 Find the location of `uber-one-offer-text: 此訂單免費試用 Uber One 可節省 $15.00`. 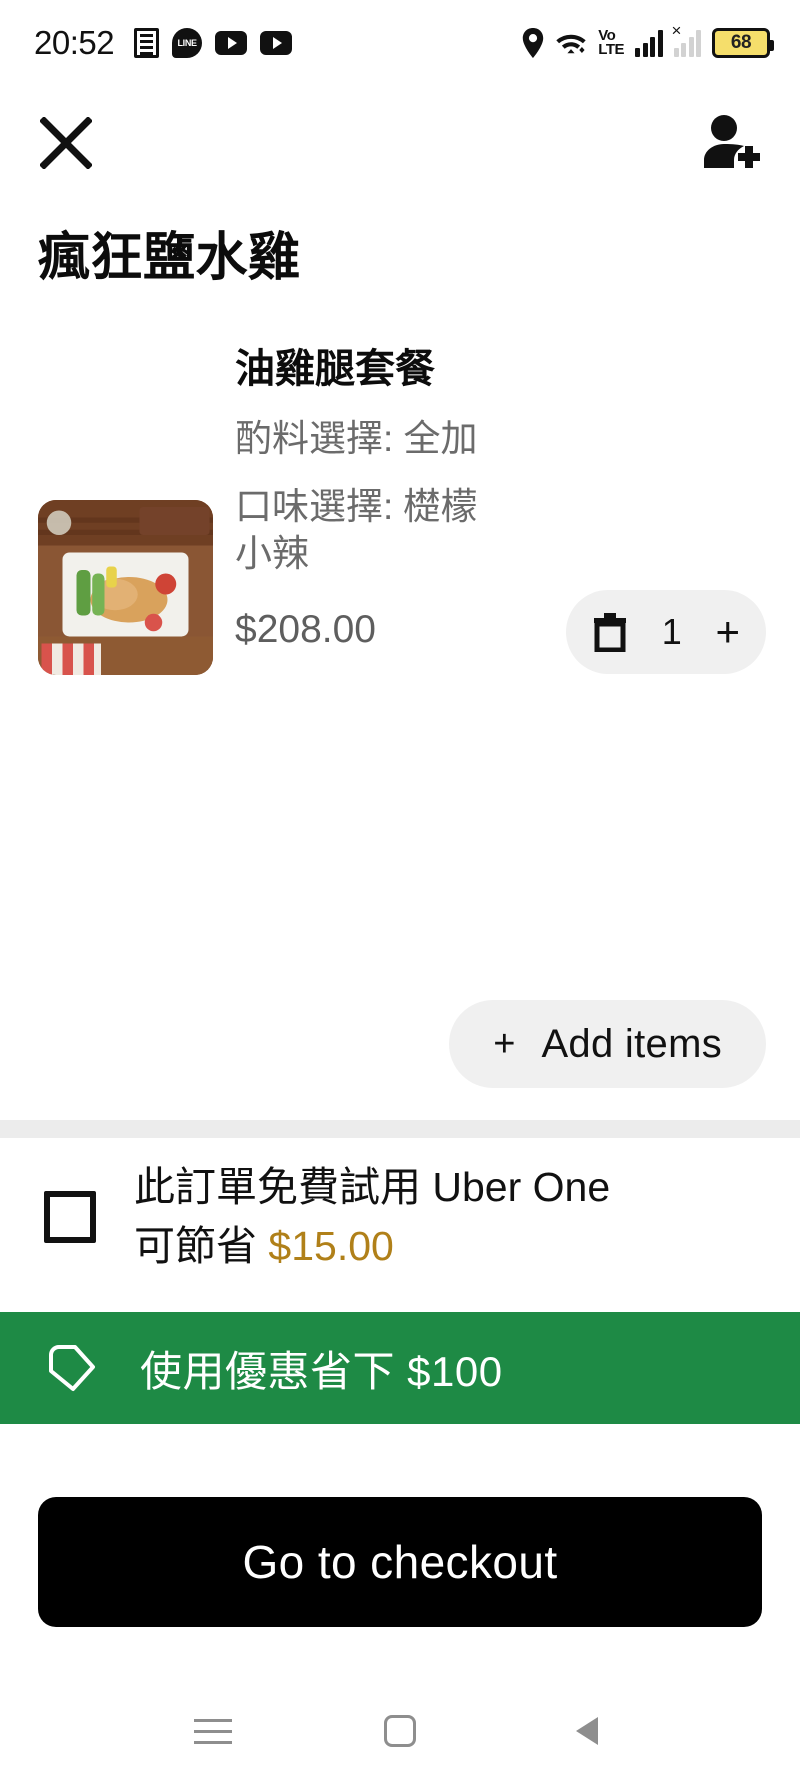

uber-one-offer-text: 此訂單免費試用 Uber One 可節省 $15.00 is located at coordinates (394, 1217).